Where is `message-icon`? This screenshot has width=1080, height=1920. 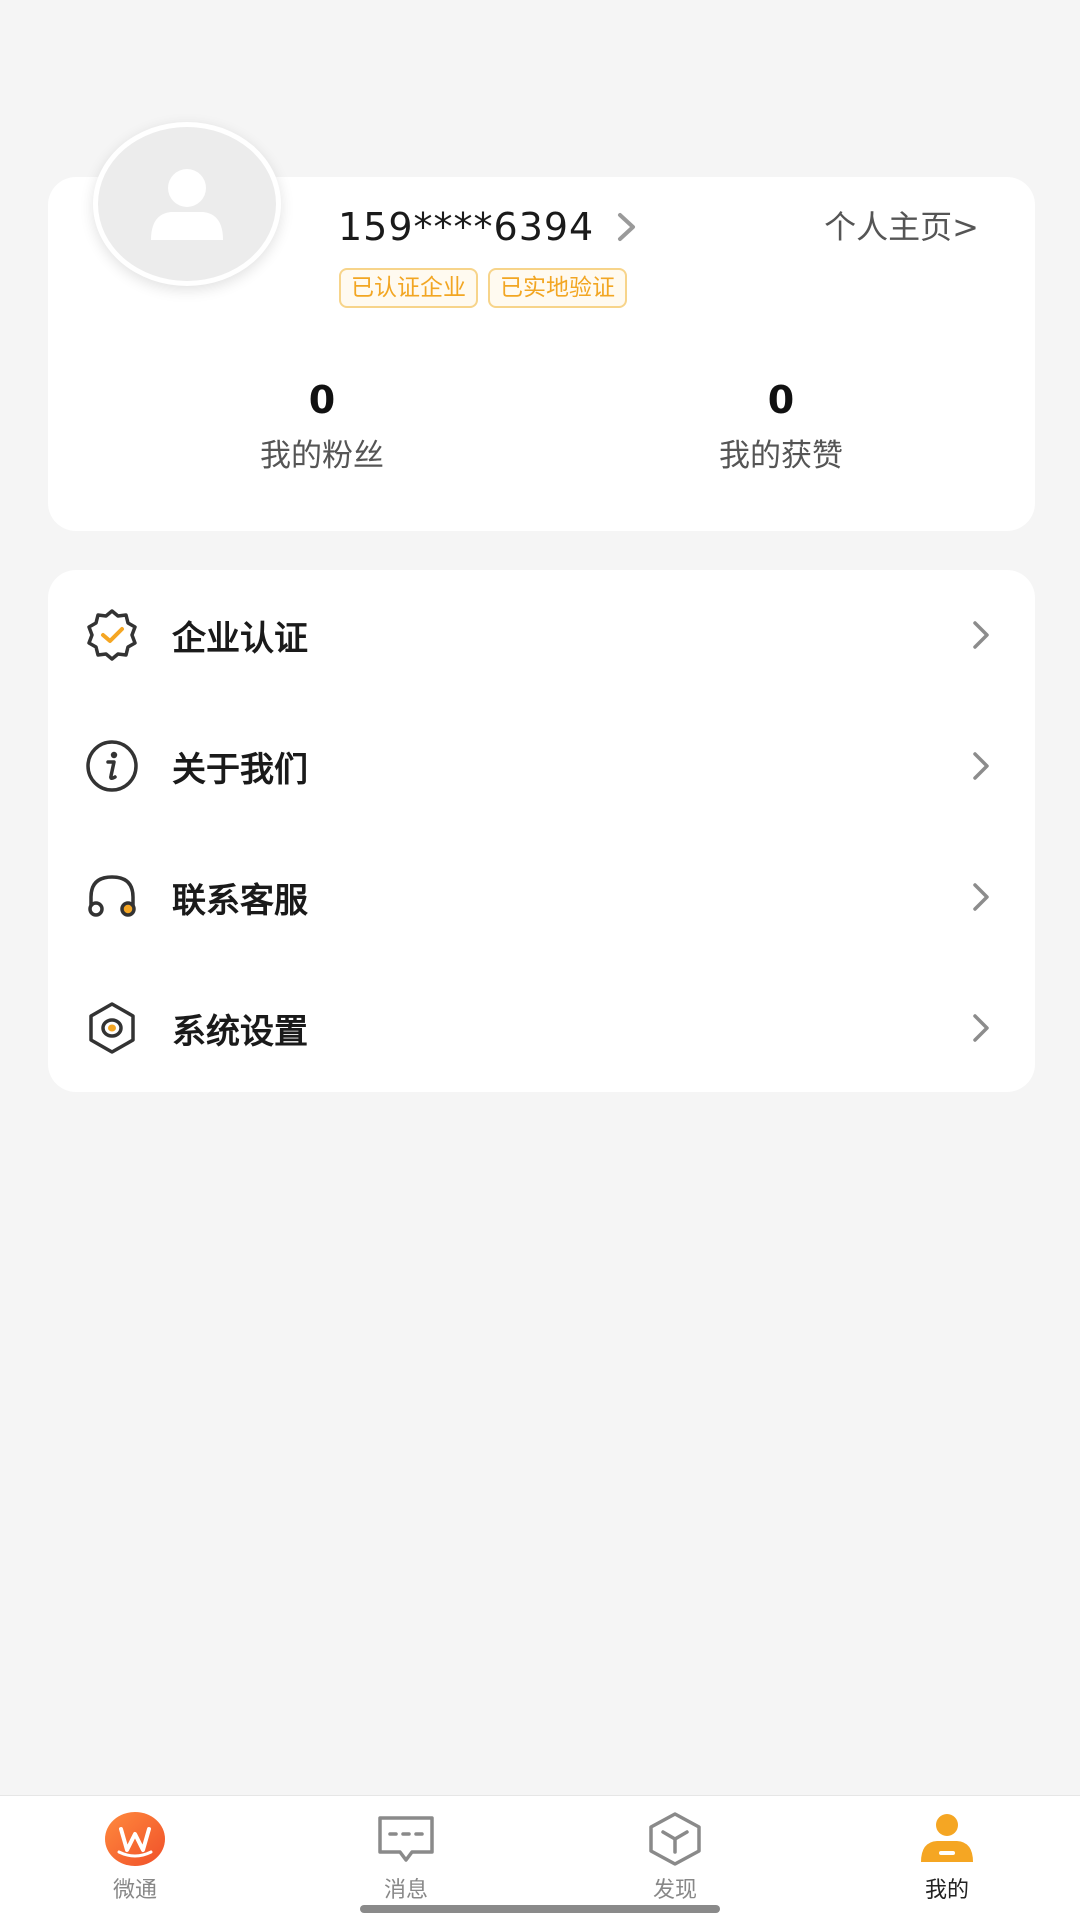 message-icon is located at coordinates (406, 1839).